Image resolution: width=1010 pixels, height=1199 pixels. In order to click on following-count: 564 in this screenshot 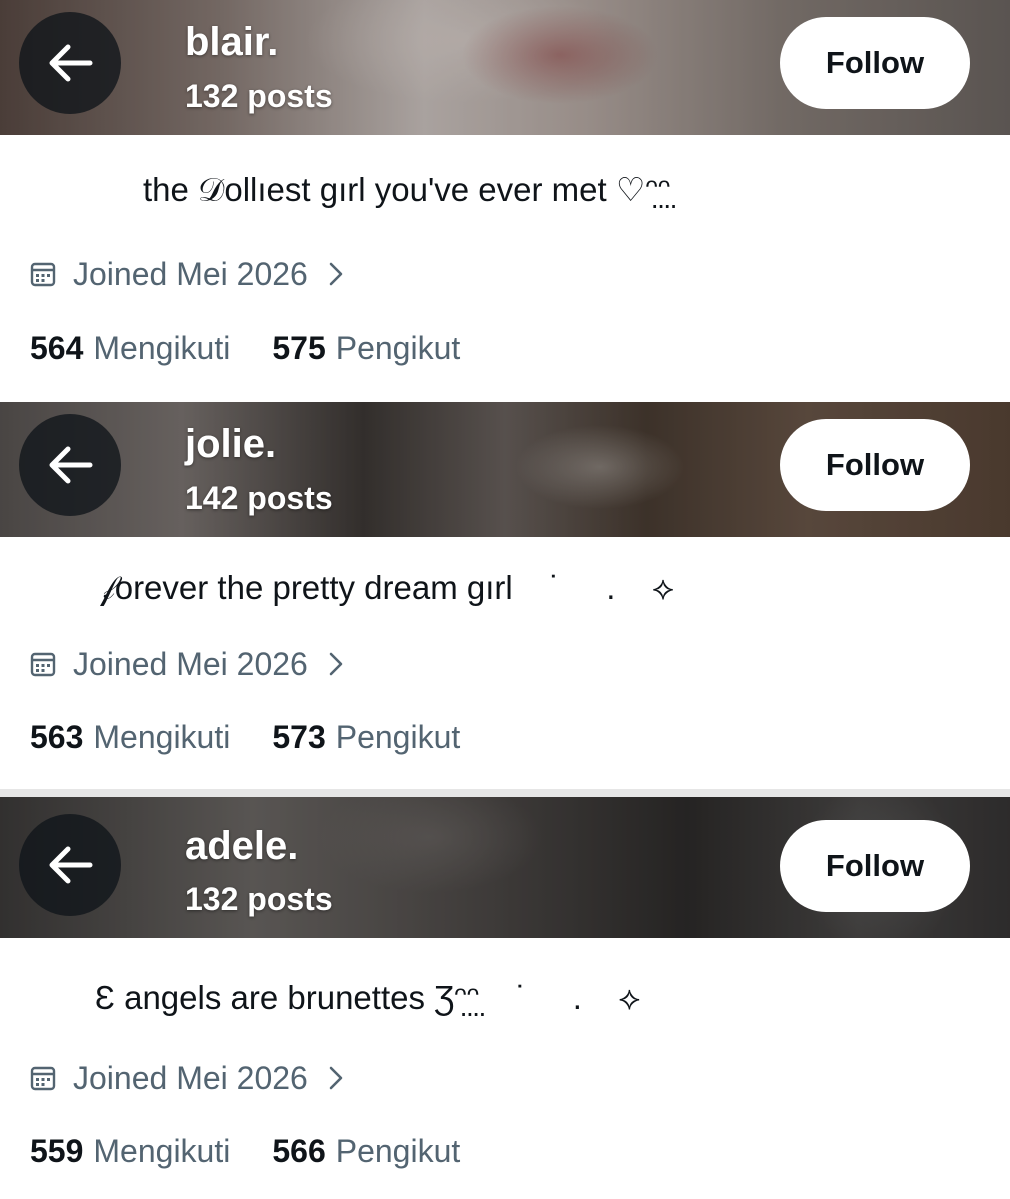, I will do `click(57, 347)`.